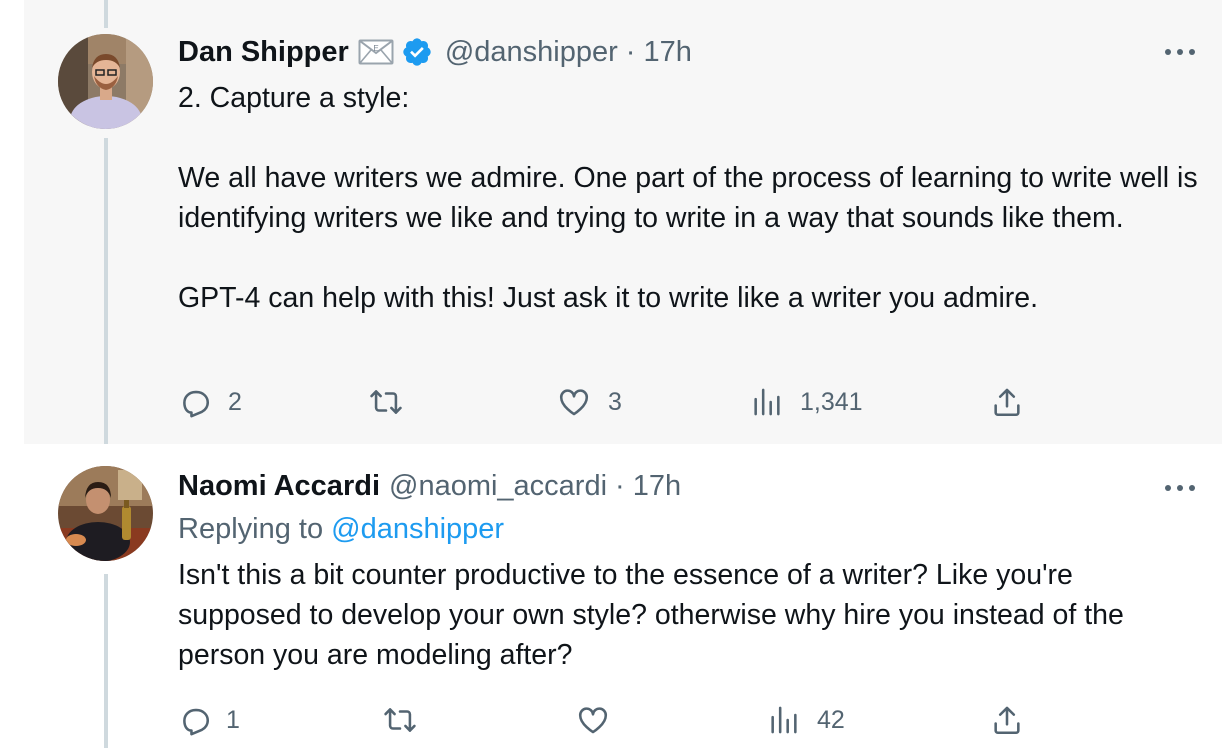  What do you see at coordinates (831, 719) in the screenshot?
I see `view-count: 42` at bounding box center [831, 719].